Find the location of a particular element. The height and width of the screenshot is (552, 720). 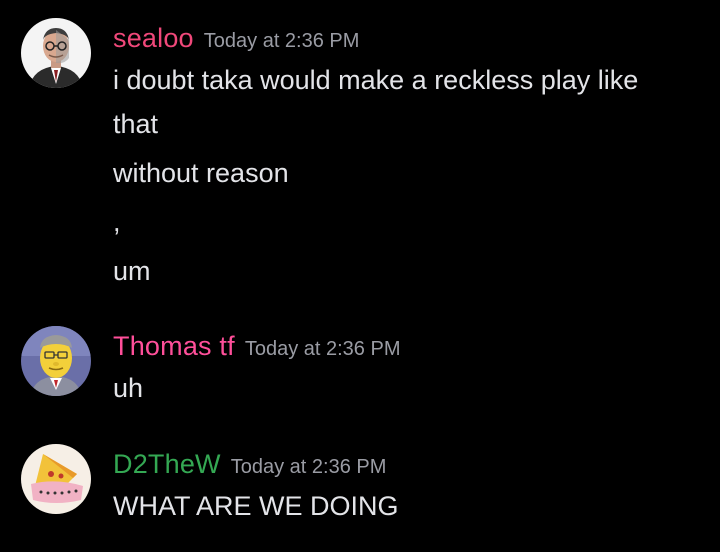

message-text: that is located at coordinates (136, 124).